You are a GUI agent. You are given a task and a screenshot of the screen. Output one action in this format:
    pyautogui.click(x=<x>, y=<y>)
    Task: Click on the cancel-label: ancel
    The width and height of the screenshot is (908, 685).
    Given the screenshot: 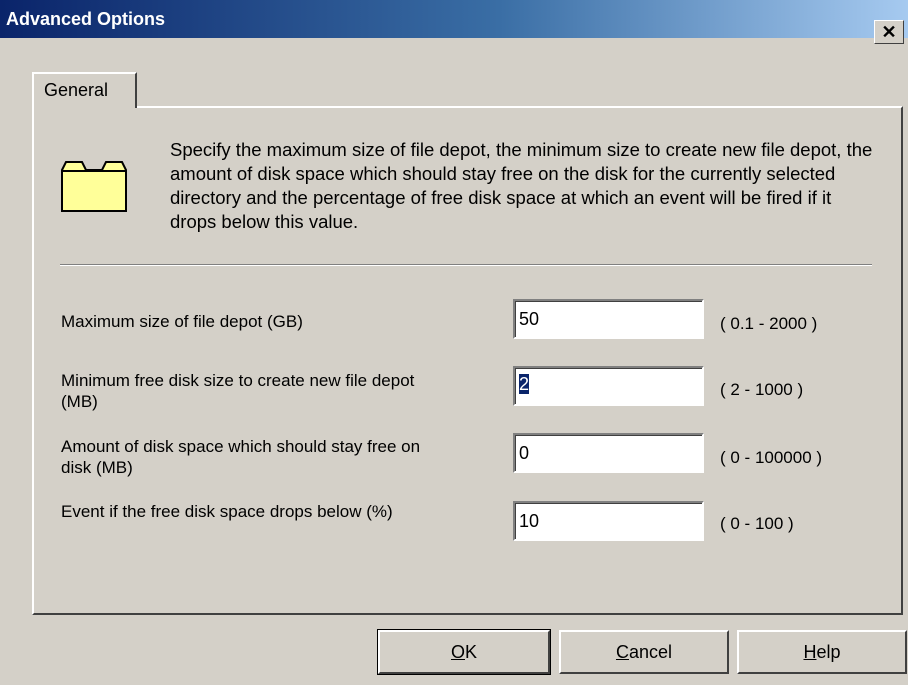 What is the action you would take?
    pyautogui.click(x=650, y=651)
    